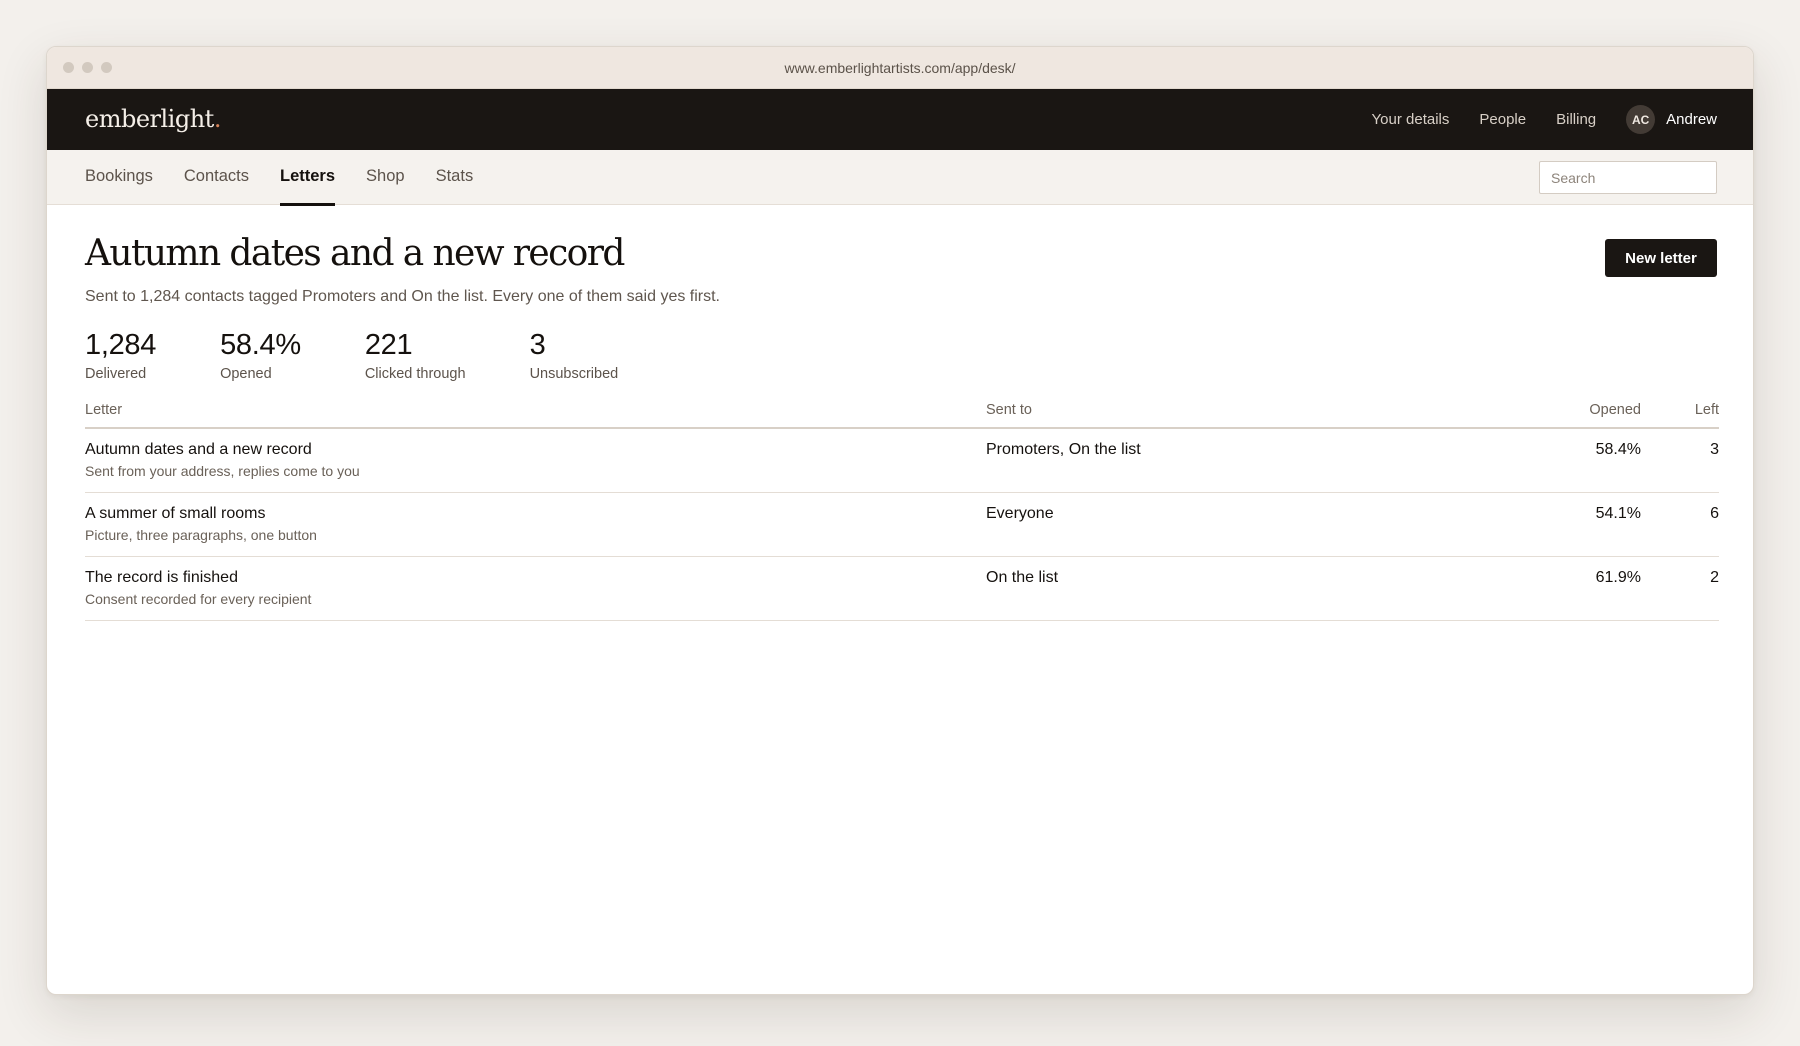 This screenshot has width=1800, height=1046. Describe the element at coordinates (900, 178) in the screenshot. I see `section-nav: Bookings Contacts Letters Shop Stats` at that location.